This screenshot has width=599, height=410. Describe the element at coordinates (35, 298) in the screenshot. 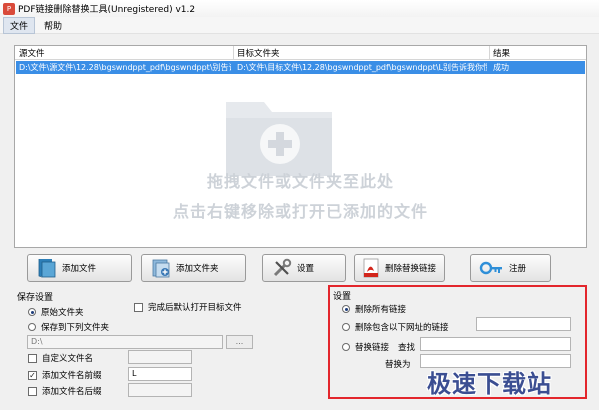

I see `save-settings-title: 保存设置` at that location.